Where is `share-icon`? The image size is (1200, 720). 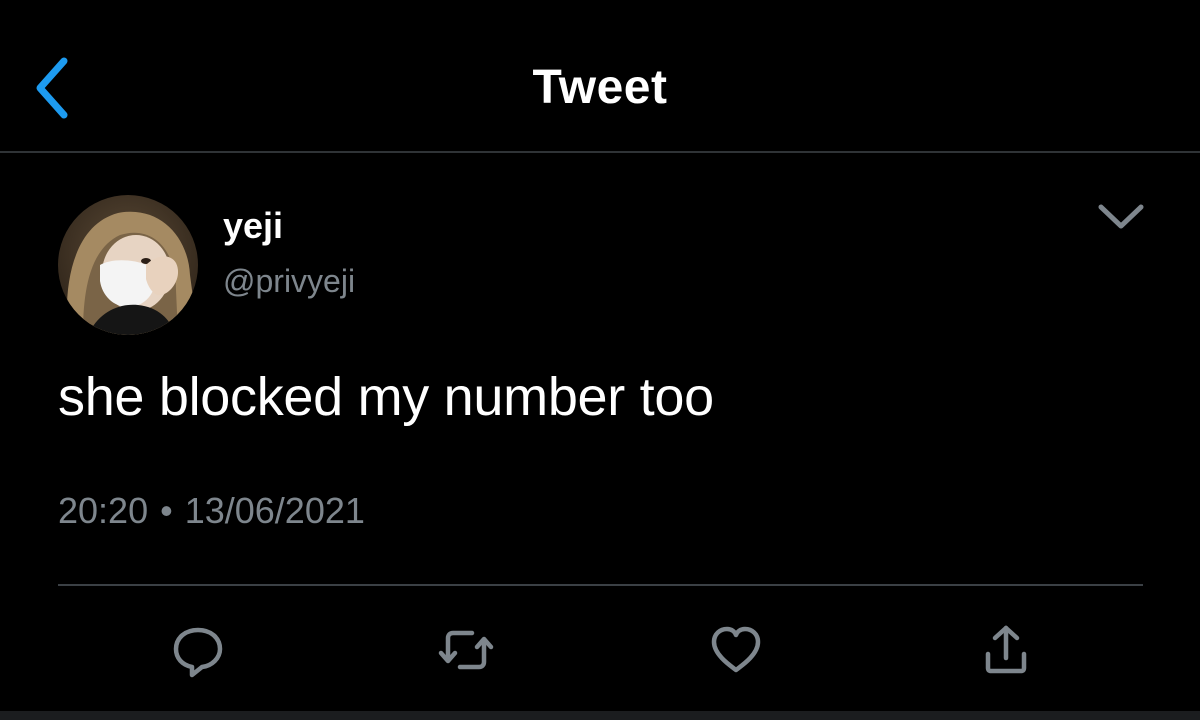
share-icon is located at coordinates (1006, 649).